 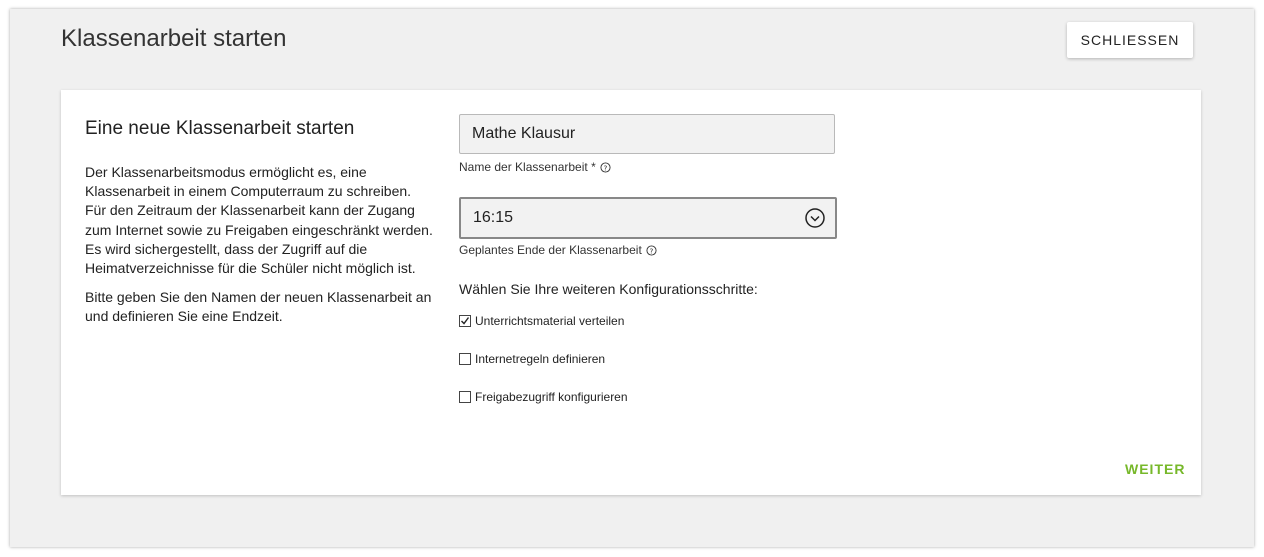 I want to click on exam-name-label: Name der Klassenarbeit *, so click(x=527, y=167).